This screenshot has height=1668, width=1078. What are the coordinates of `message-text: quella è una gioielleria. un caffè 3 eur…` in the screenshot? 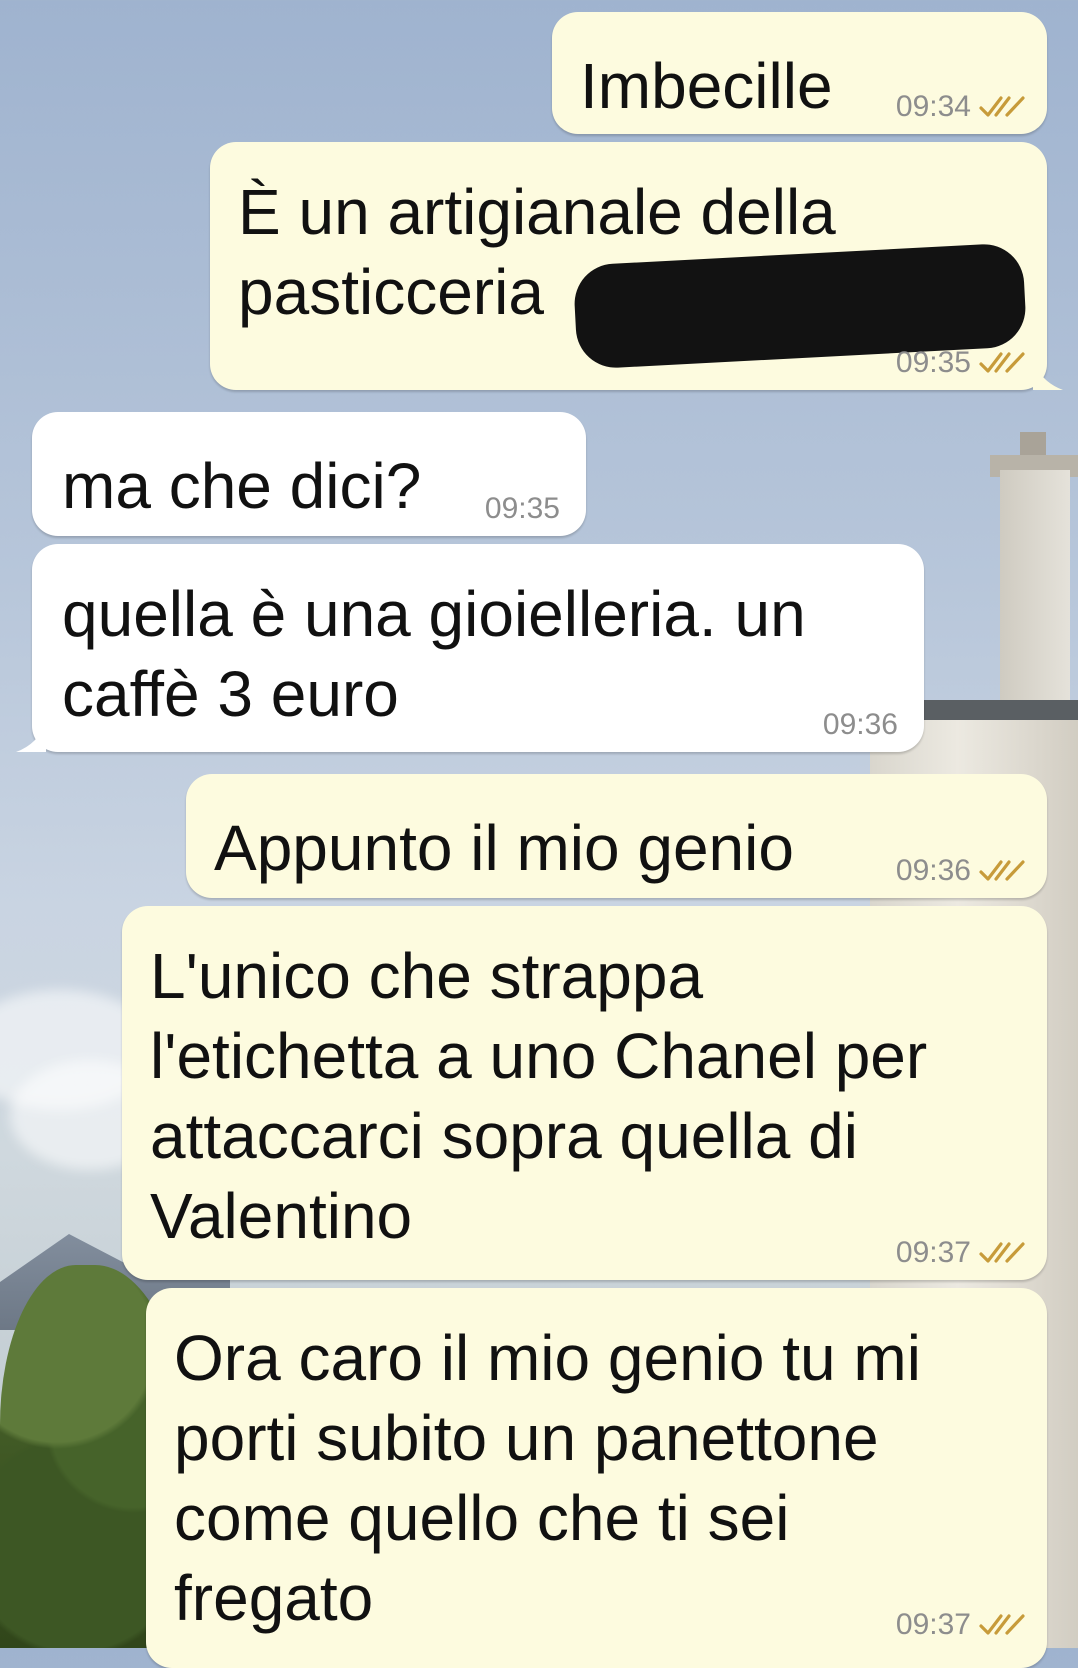 It's located at (434, 654).